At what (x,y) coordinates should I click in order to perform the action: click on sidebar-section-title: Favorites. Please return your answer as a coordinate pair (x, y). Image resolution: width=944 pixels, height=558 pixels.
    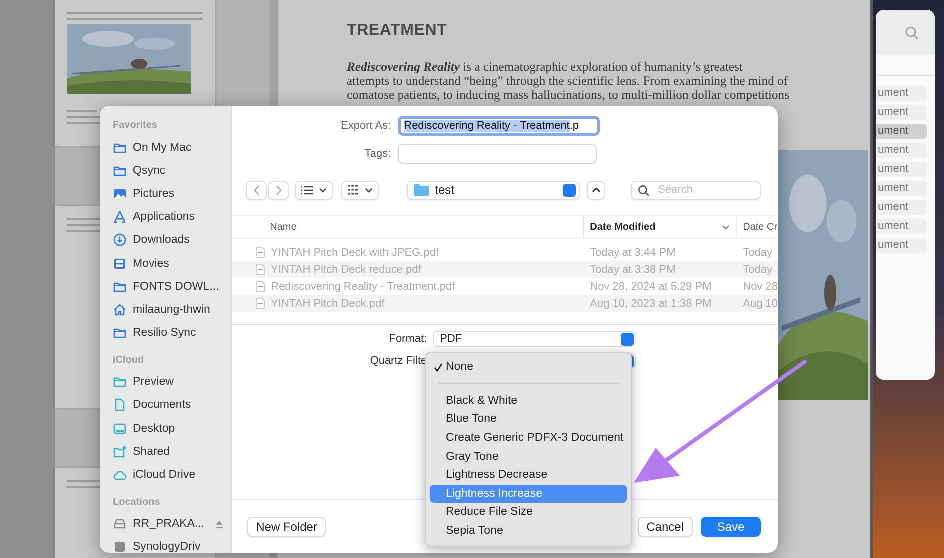
    Looking at the image, I should click on (135, 125).